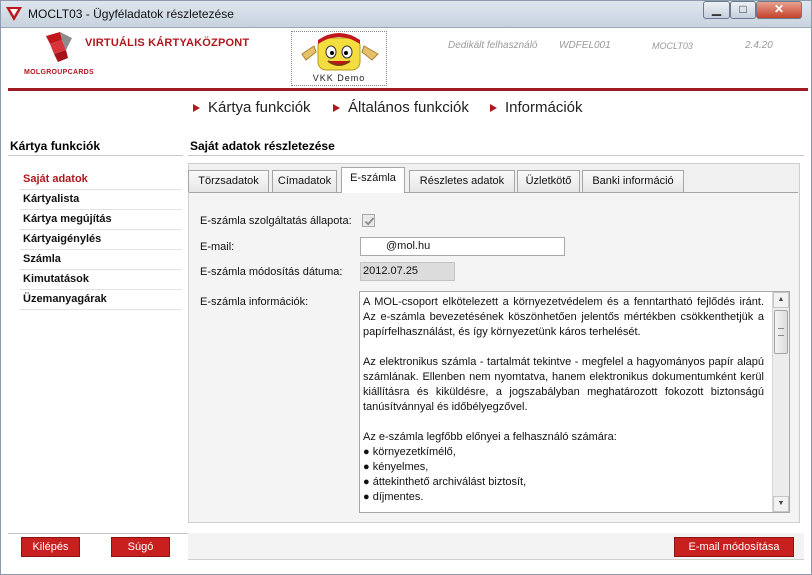  Describe the element at coordinates (716, 10) in the screenshot. I see `minimize-button: ▁` at that location.